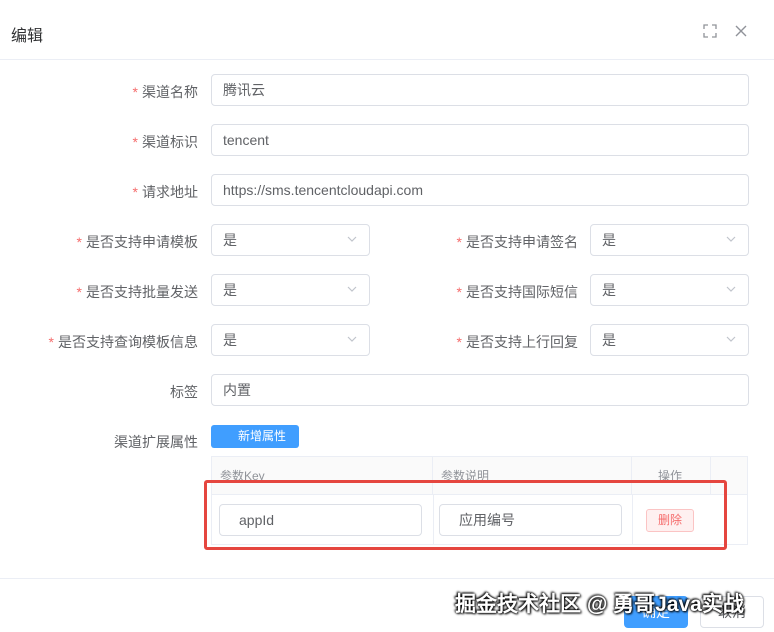 This screenshot has height=632, width=774. What do you see at coordinates (599, 604) in the screenshot?
I see `watermark: 掘金技术社区 @ 勇哥Java实战` at bounding box center [599, 604].